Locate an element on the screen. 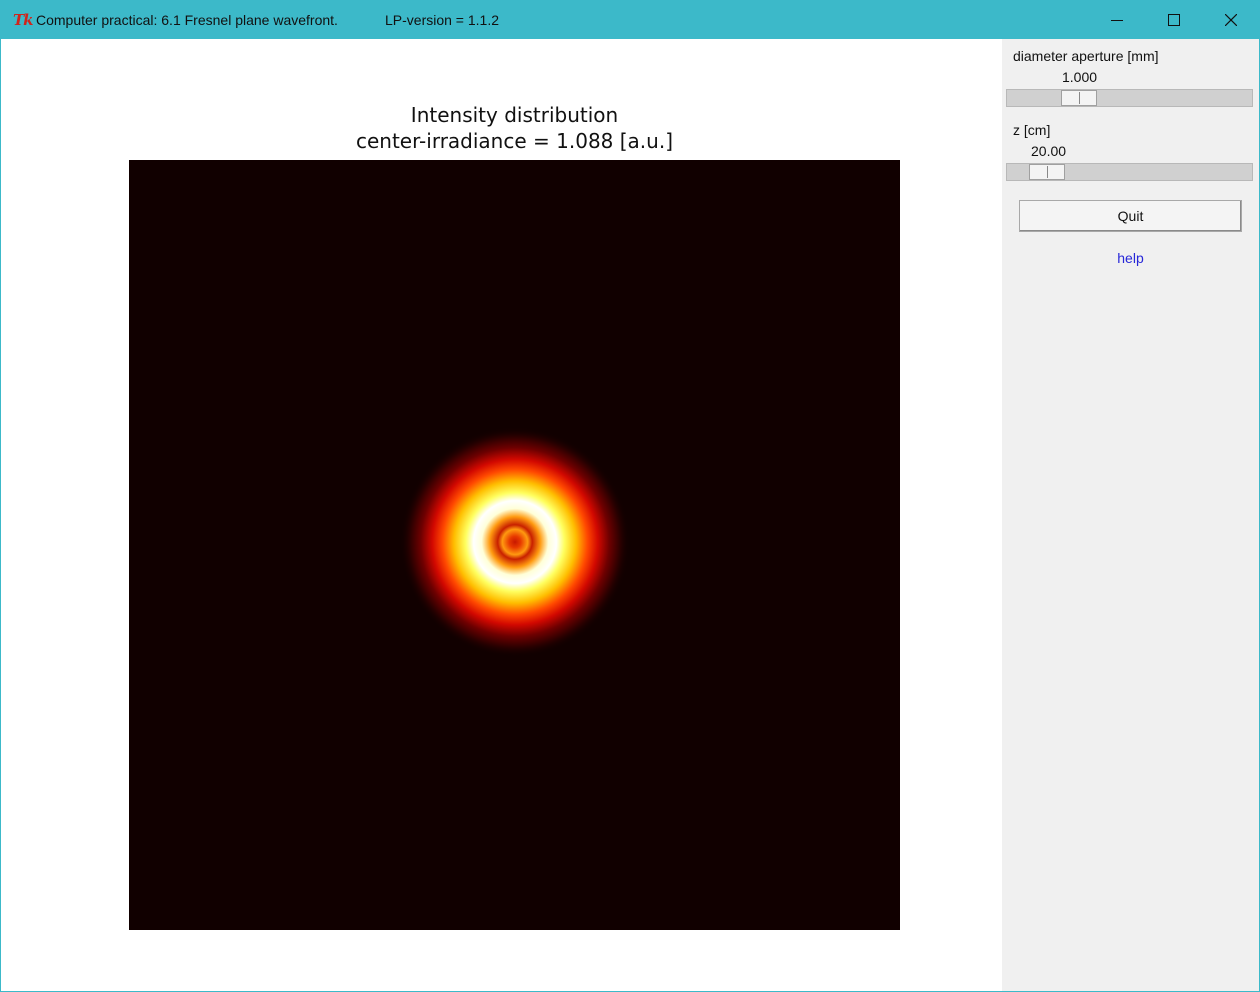 This screenshot has width=1260, height=992. minimize-button is located at coordinates (1117, 20).